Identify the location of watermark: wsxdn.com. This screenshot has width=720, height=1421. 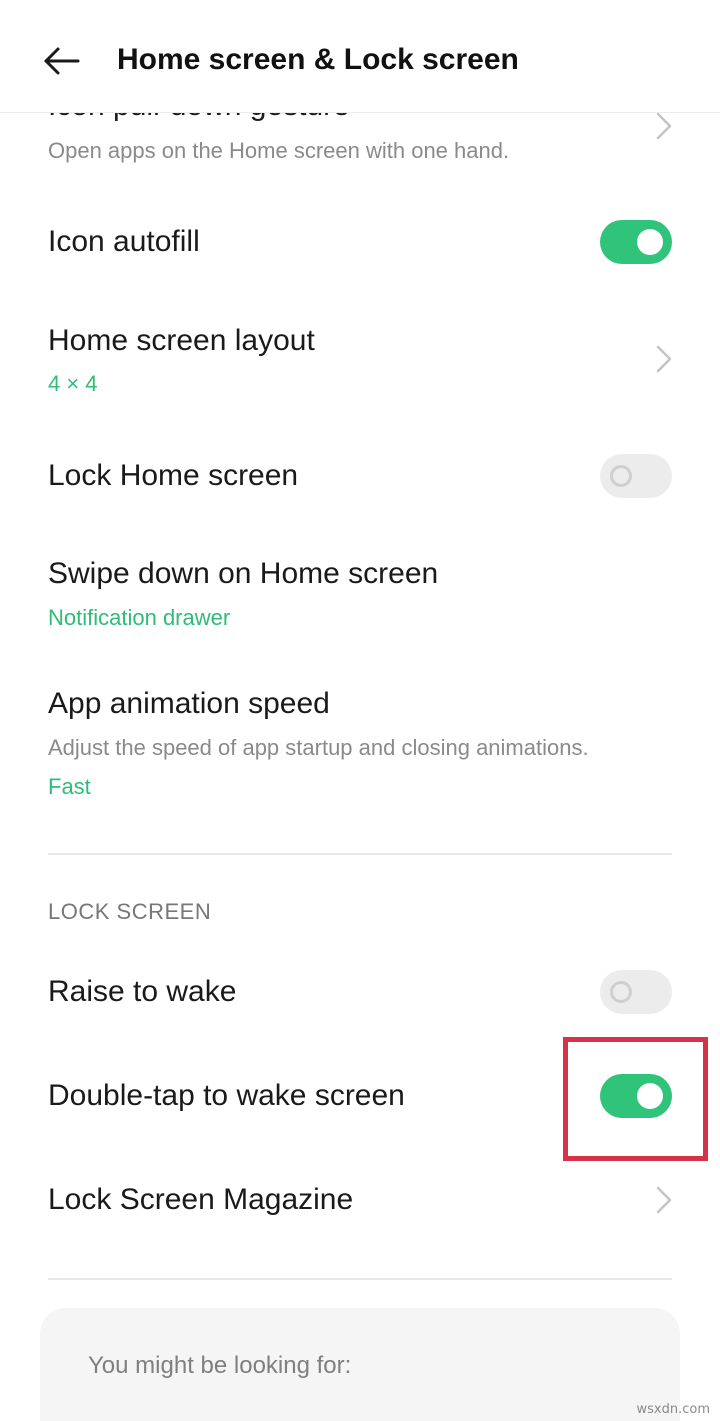
(673, 1409).